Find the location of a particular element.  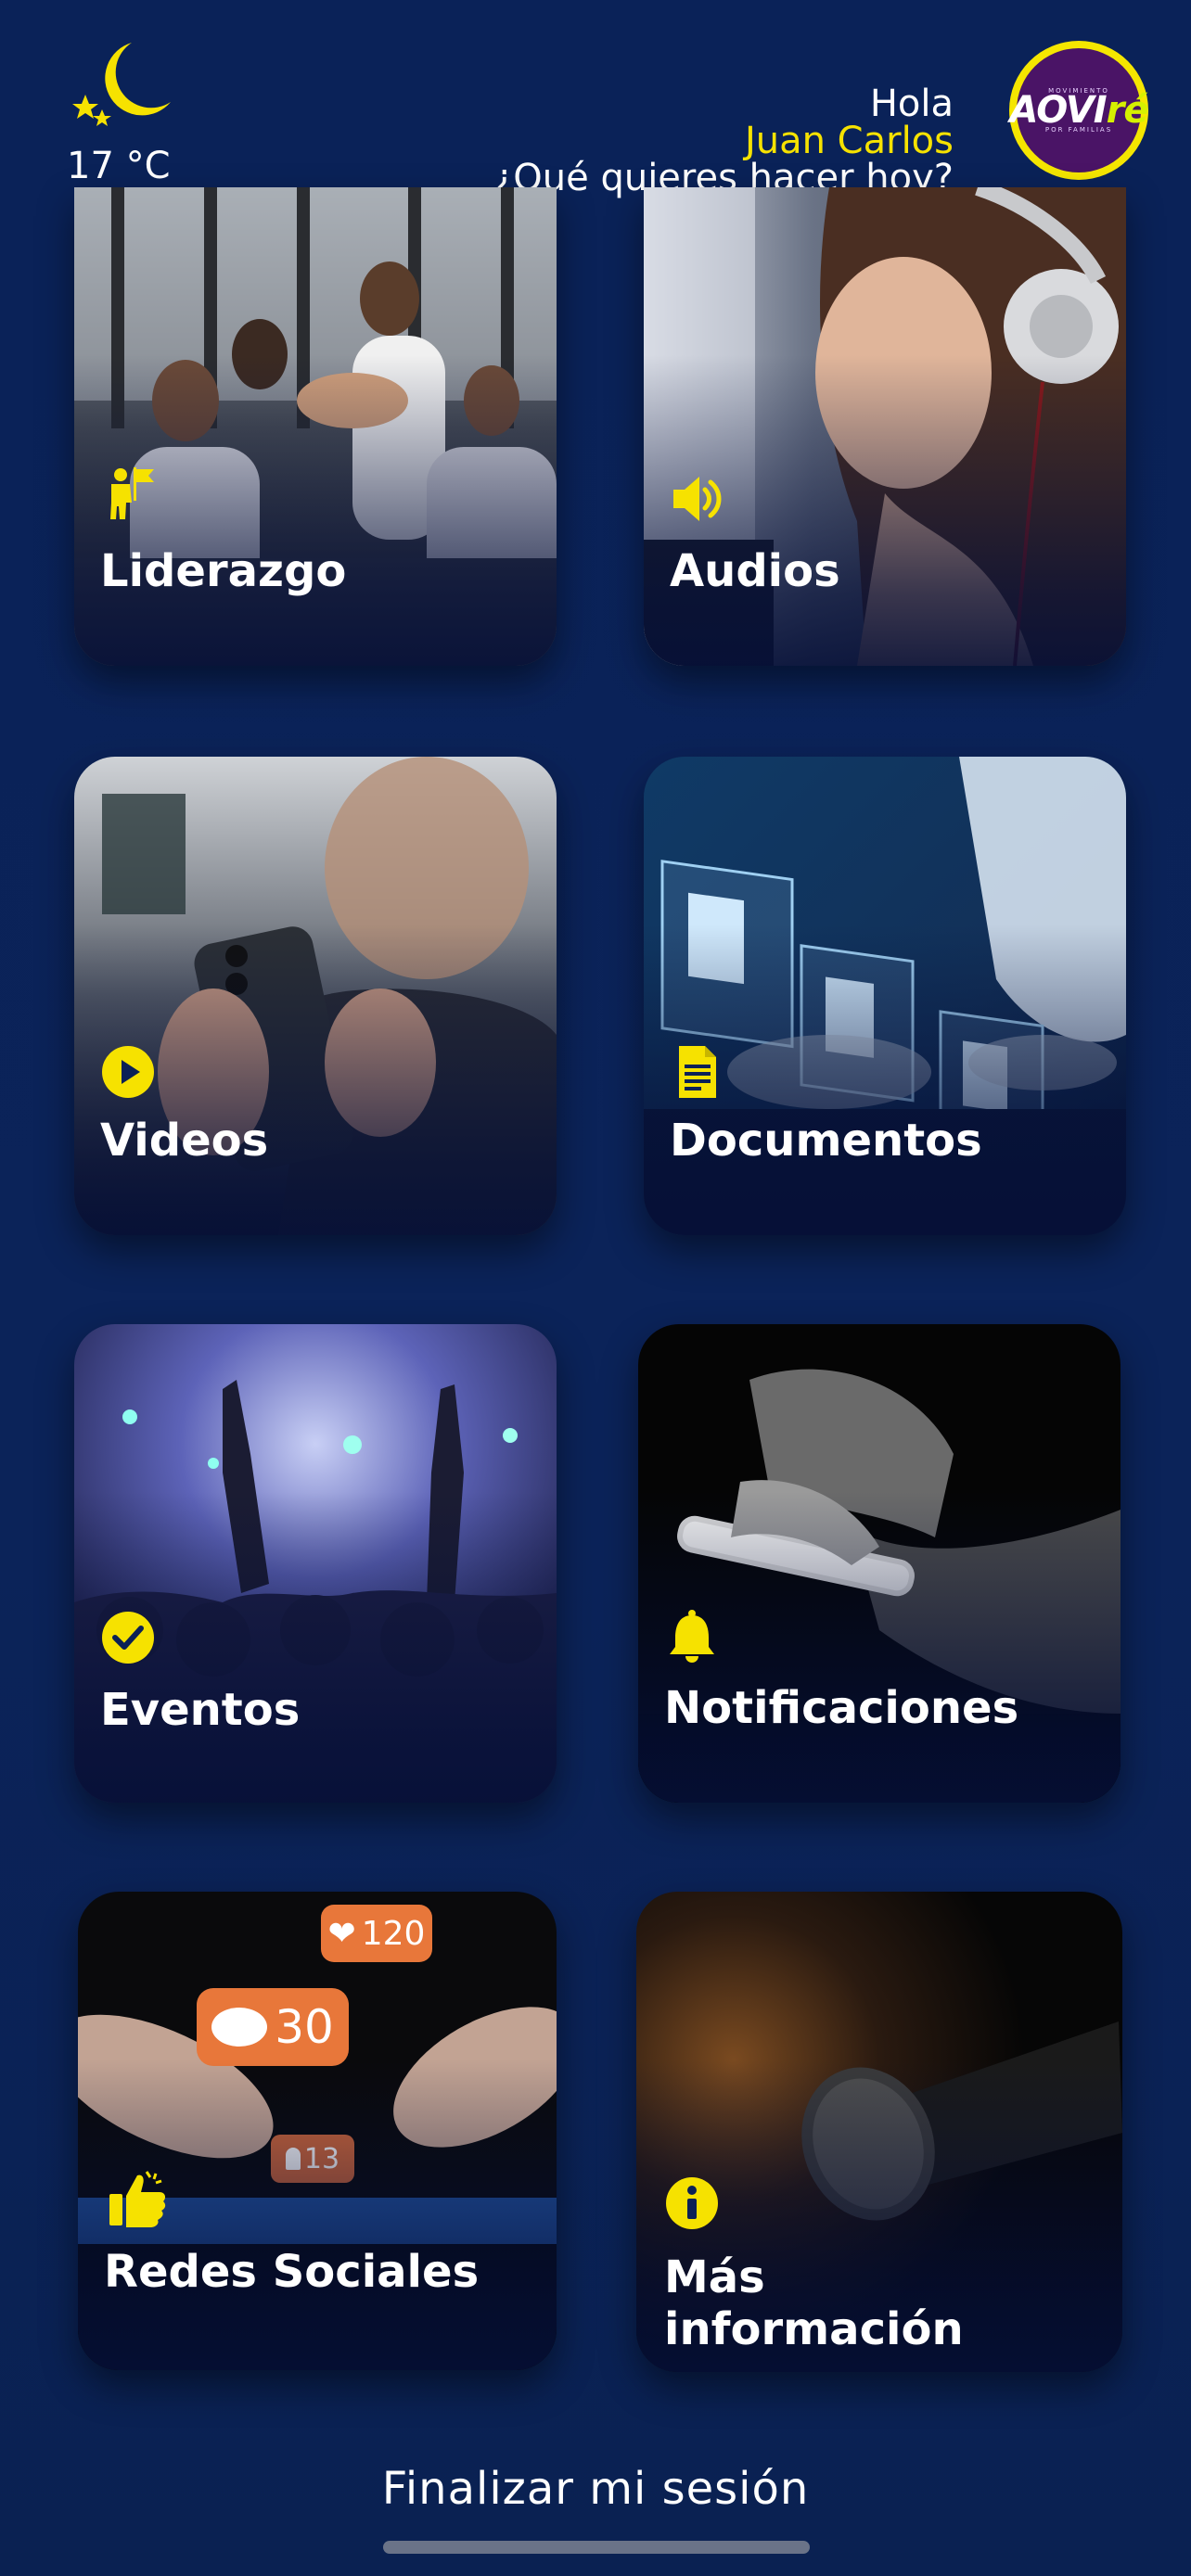

logo-badge: MOVIMIENTO AOVIré POR FAMILIAS is located at coordinates (1079, 110).